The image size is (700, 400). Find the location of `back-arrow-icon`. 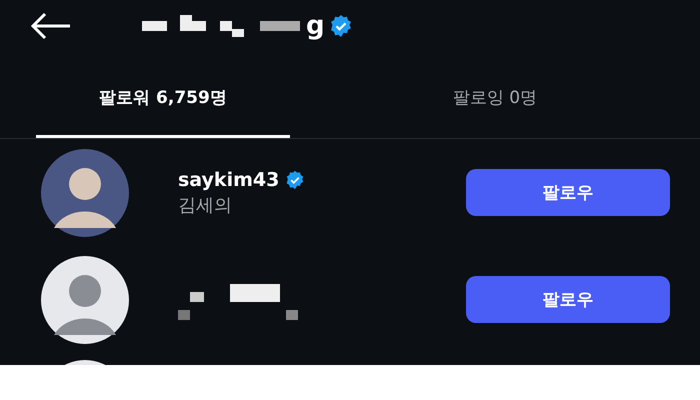

back-arrow-icon is located at coordinates (51, 26).